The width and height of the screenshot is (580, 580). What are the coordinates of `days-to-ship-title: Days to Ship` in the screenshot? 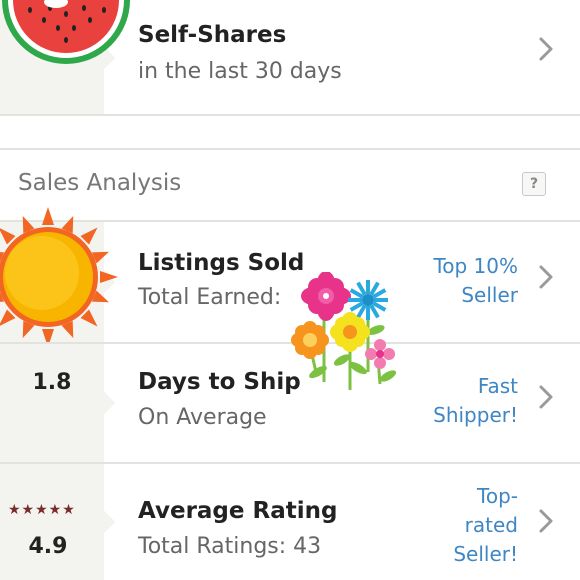 It's located at (219, 382).